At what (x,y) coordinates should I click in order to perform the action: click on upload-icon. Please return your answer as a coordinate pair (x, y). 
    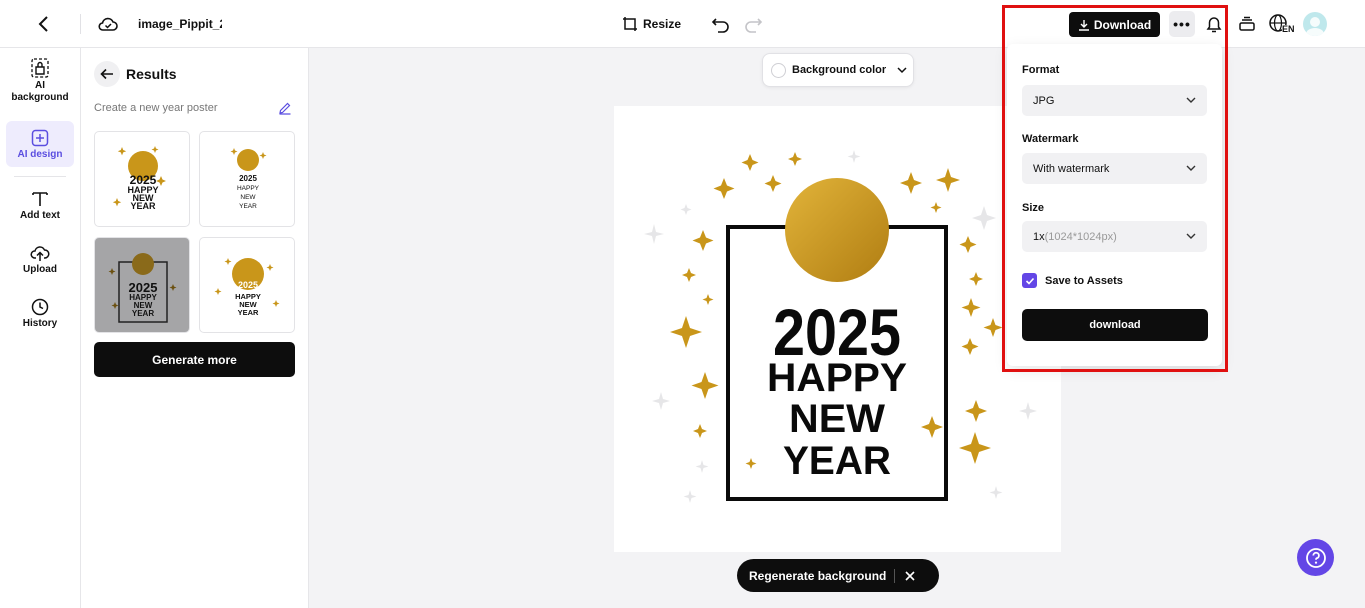
    Looking at the image, I should click on (40, 253).